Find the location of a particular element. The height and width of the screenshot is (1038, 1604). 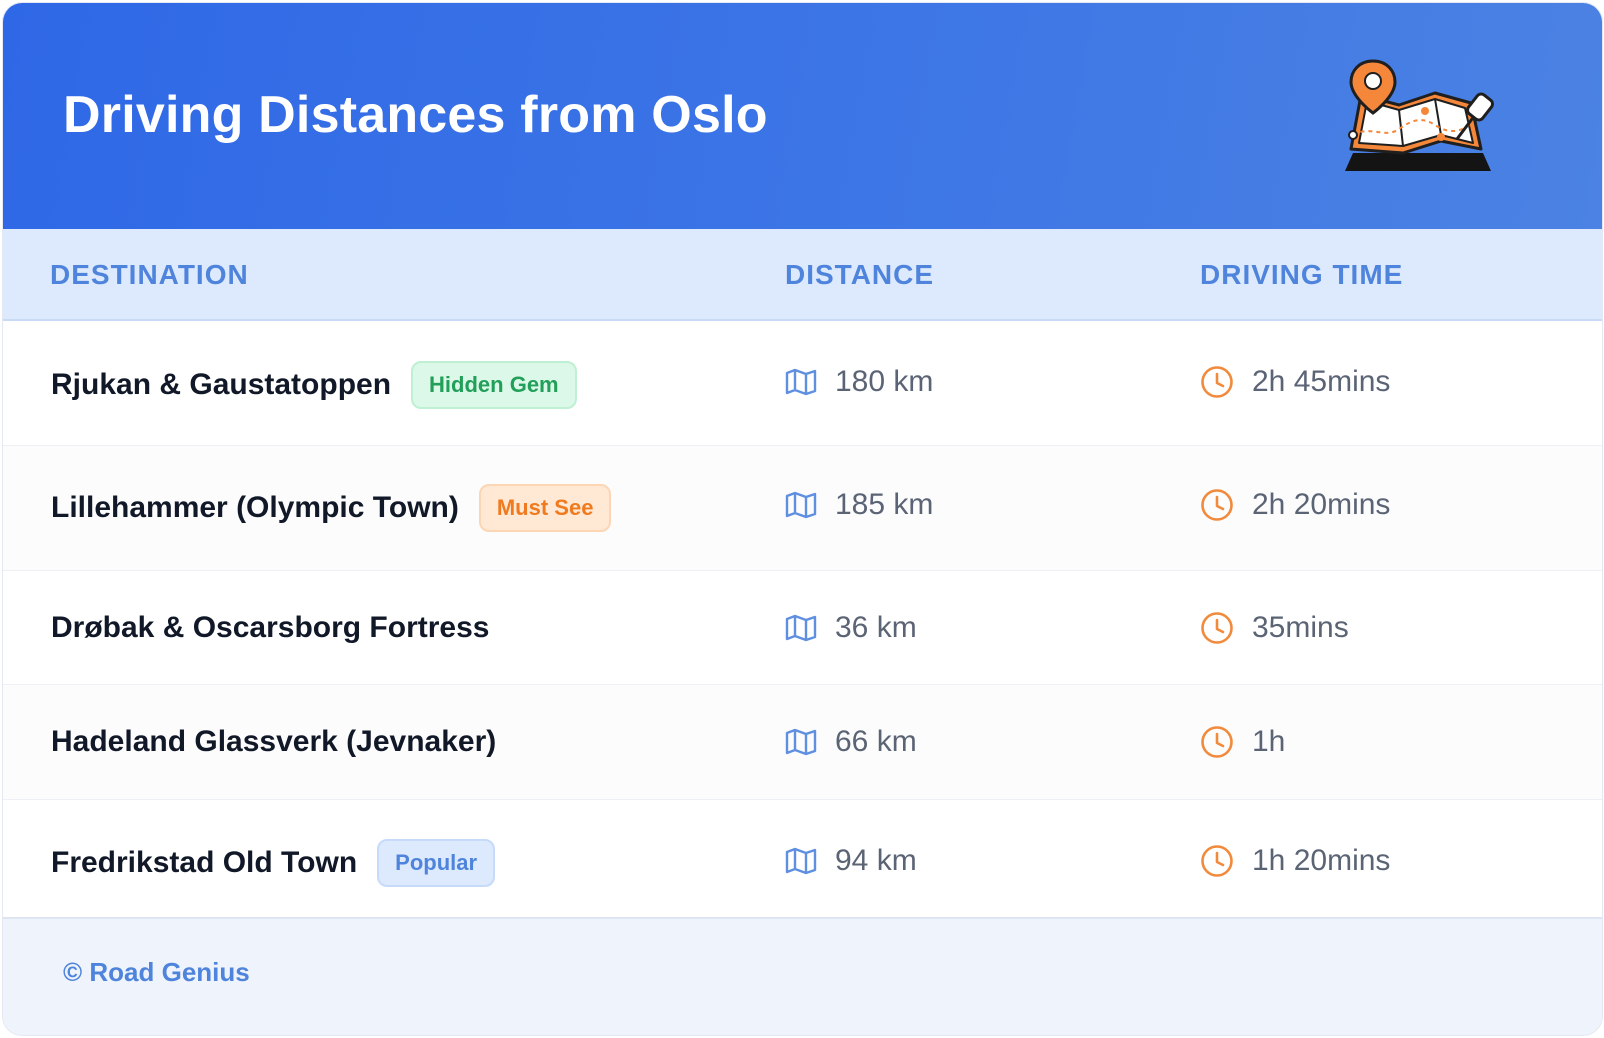

time-cell: 1h is located at coordinates (1242, 742).